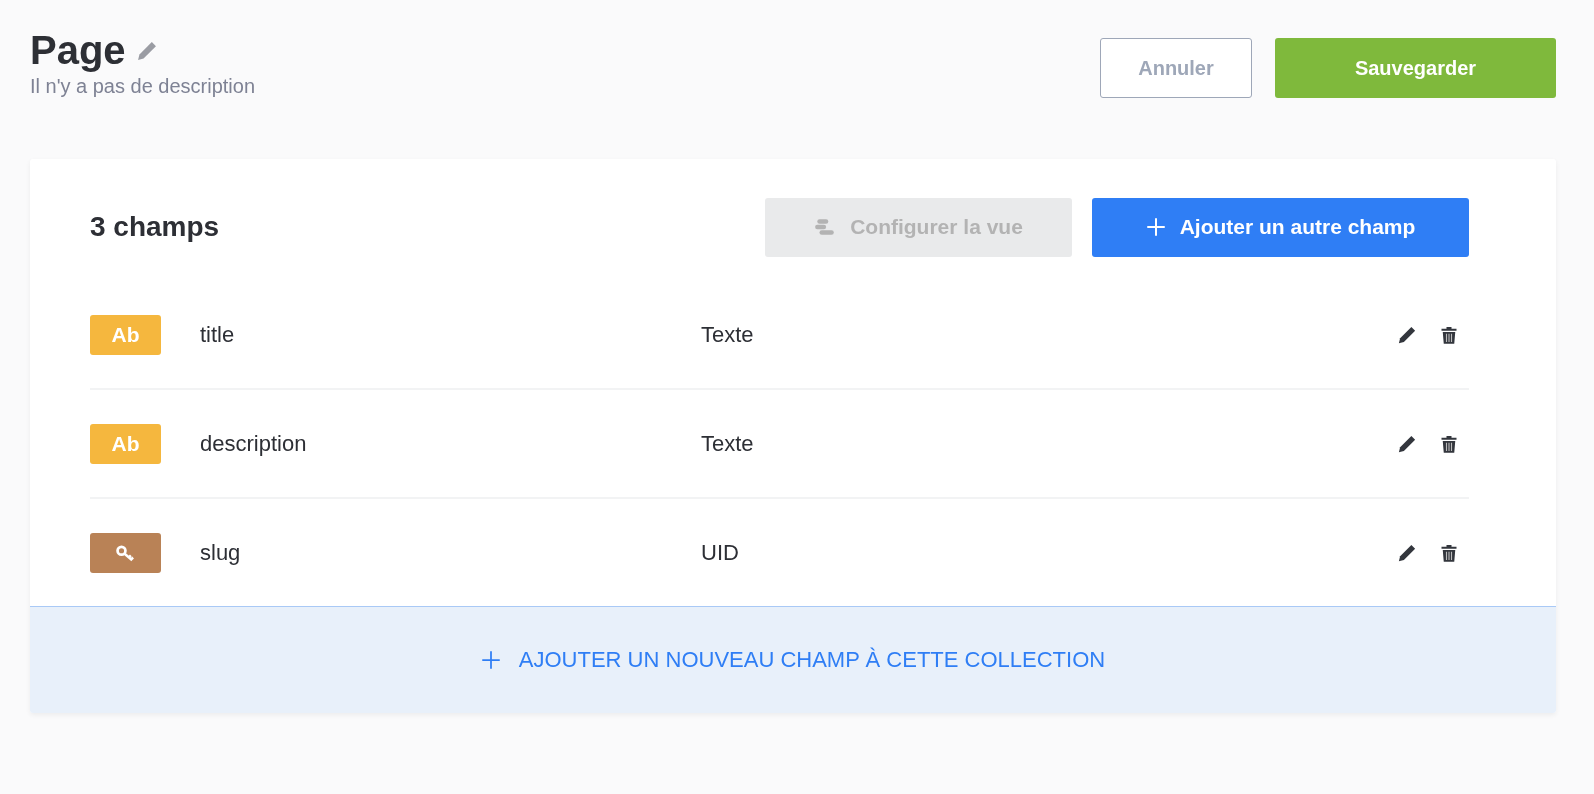 The width and height of the screenshot is (1594, 794). I want to click on layout-icon, so click(825, 227).